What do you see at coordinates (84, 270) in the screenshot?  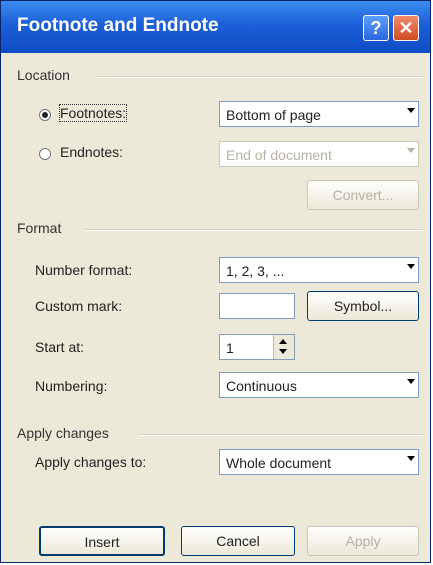 I see `number-format-label: Number format:` at bounding box center [84, 270].